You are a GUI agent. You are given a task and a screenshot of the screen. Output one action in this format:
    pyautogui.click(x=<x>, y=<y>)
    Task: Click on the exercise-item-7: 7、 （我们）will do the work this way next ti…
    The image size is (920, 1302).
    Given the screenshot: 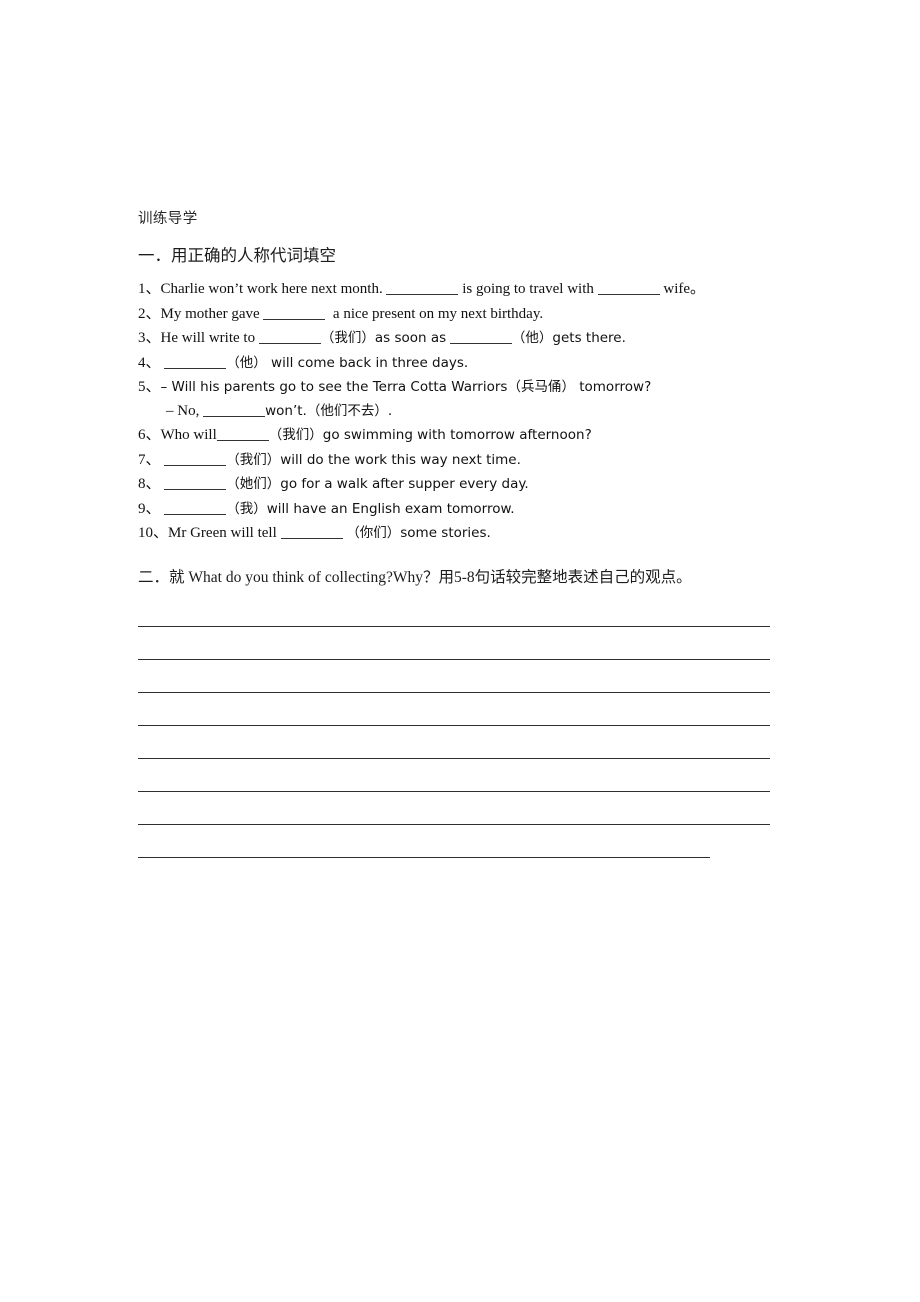 What is the action you would take?
    pyautogui.click(x=458, y=461)
    